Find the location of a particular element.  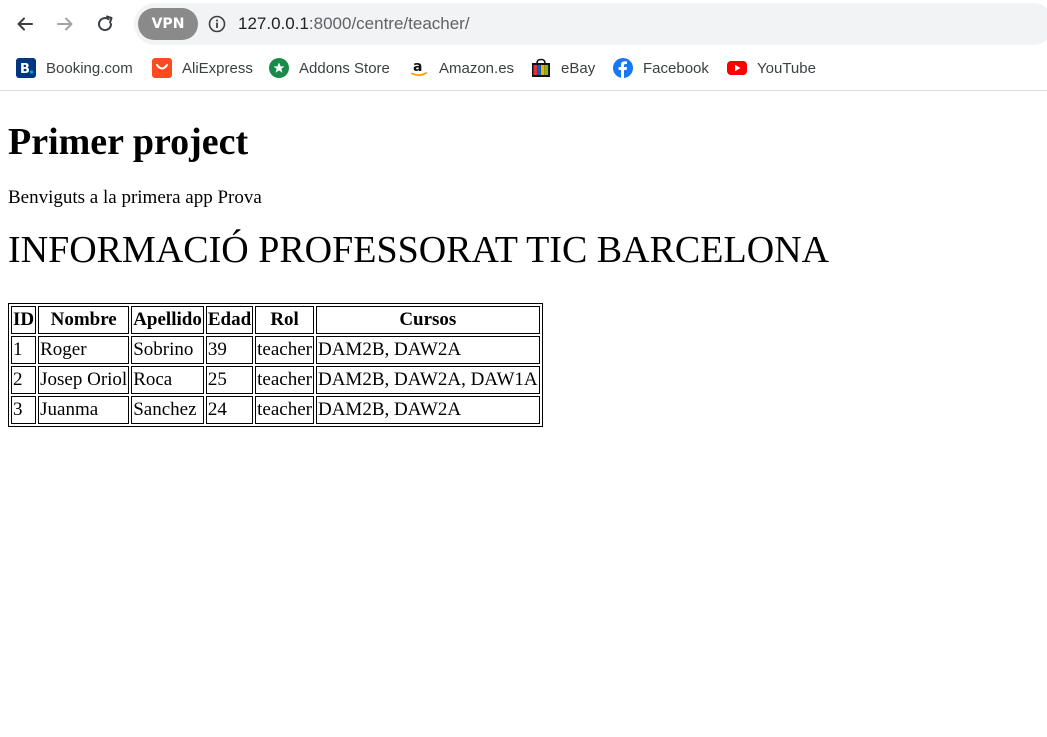

booking-icon: B is located at coordinates (26, 68).